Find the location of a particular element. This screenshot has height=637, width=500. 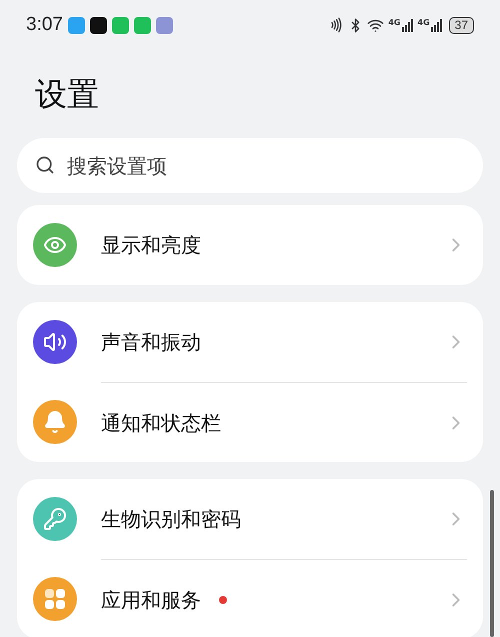

speaker-icon is located at coordinates (55, 342).